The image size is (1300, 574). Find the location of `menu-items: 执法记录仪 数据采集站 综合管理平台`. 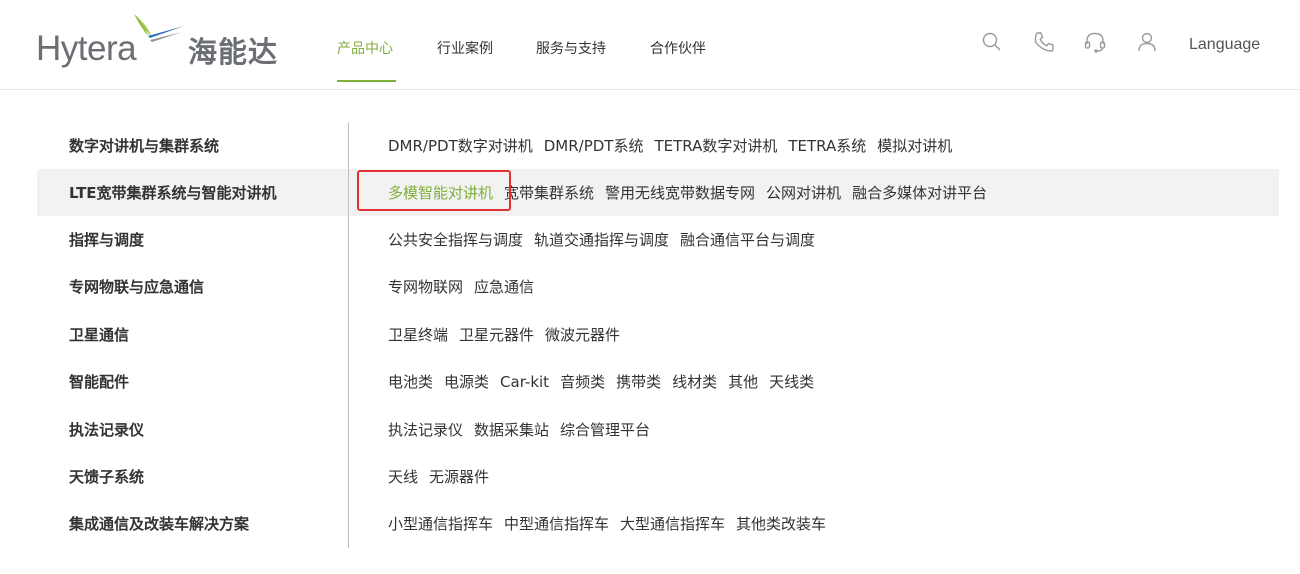

menu-items: 执法记录仪 数据采集站 综合管理平台 is located at coordinates (524, 429).